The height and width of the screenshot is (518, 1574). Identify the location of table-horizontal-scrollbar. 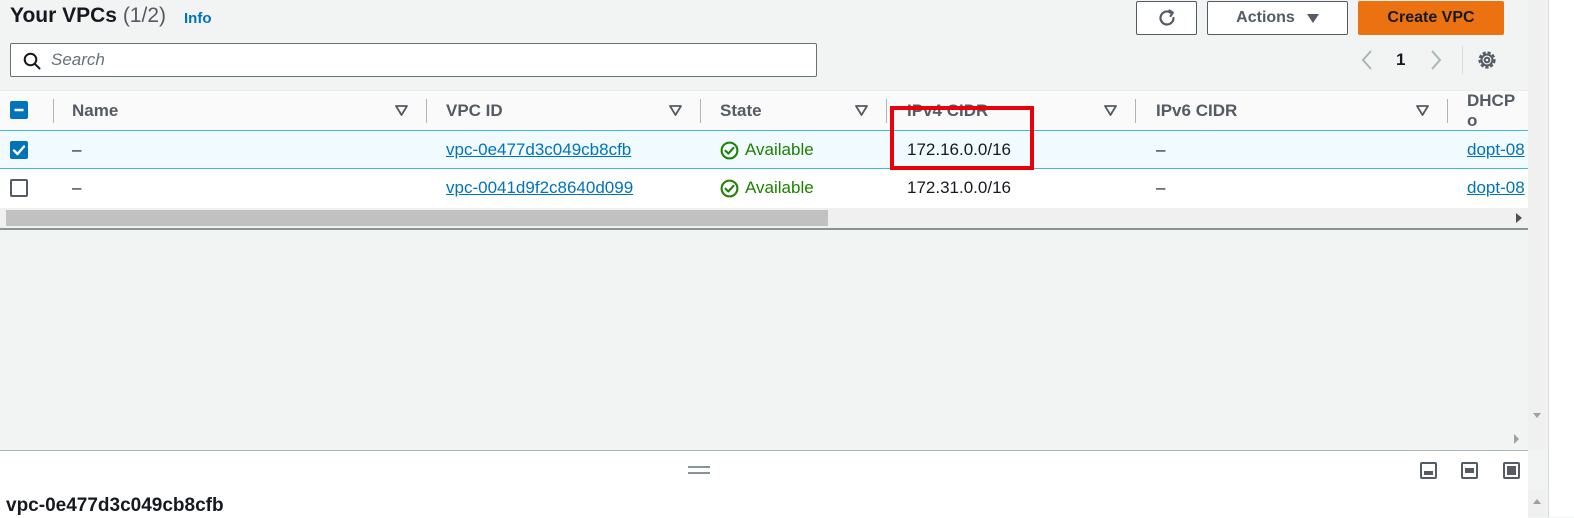
(764, 218).